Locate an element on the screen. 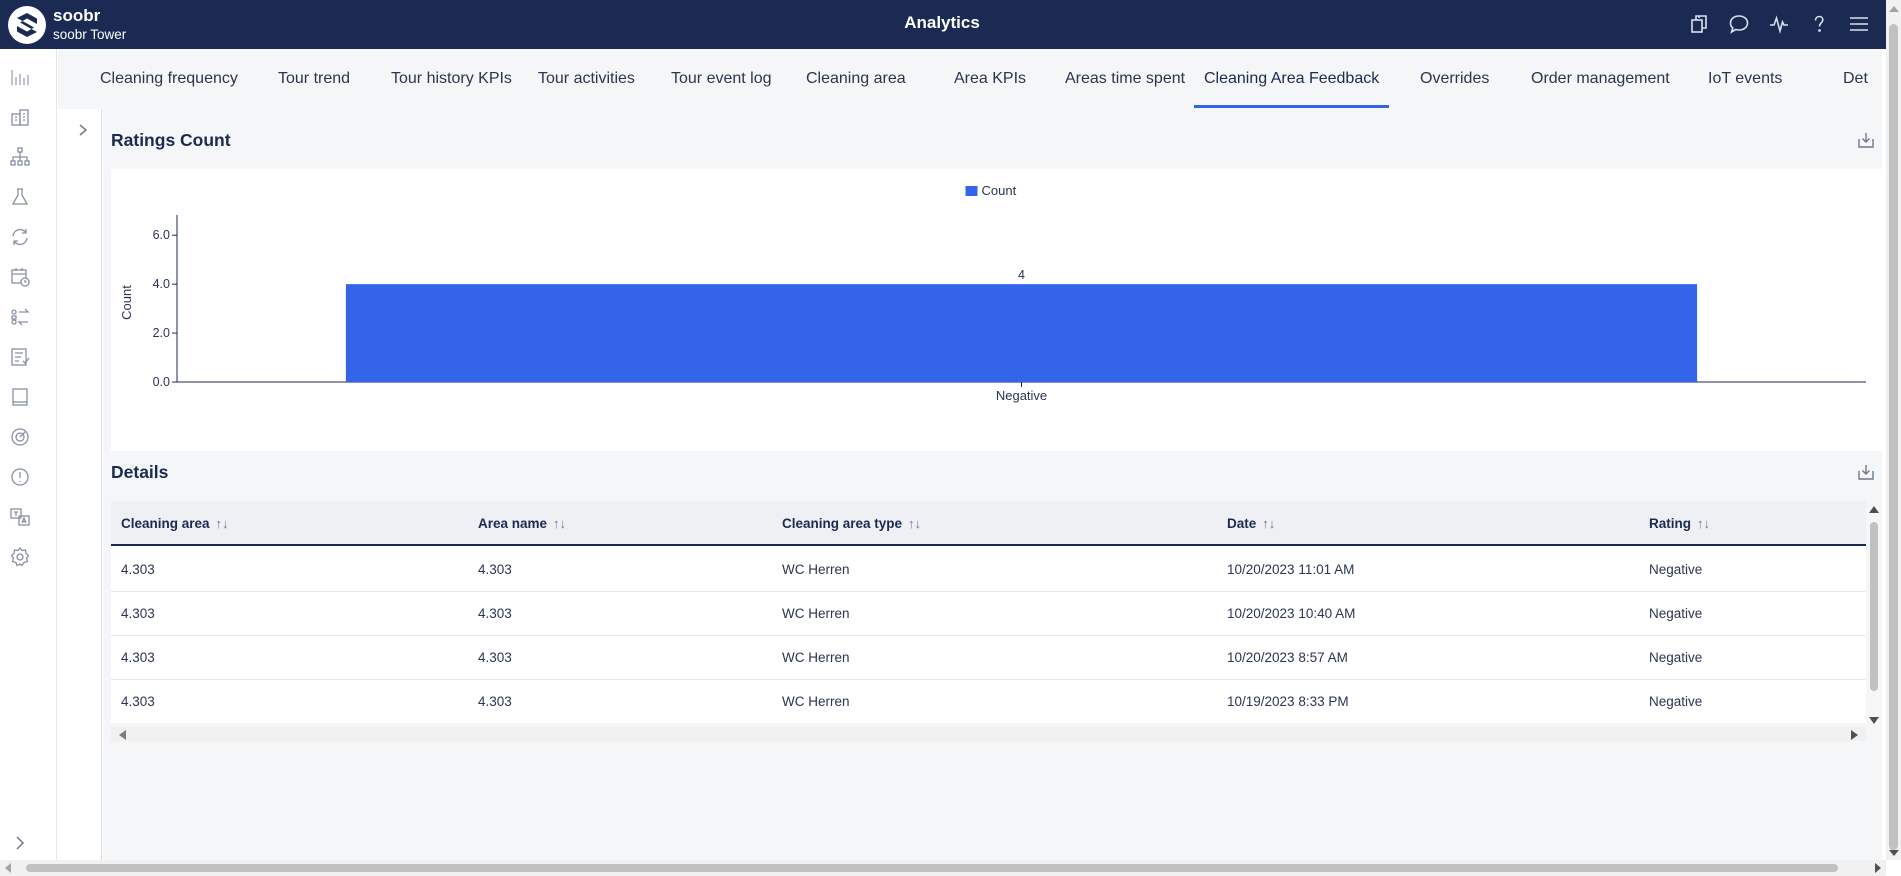  copy-icon is located at coordinates (1699, 24).